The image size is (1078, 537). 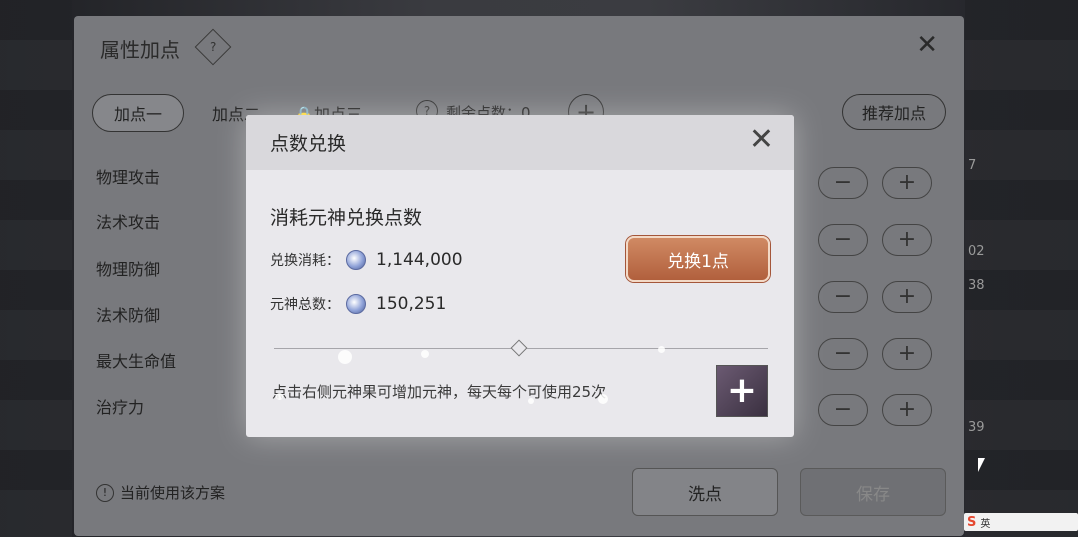 What do you see at coordinates (138, 113) in the screenshot?
I see `tab-plan-one: 加点一` at bounding box center [138, 113].